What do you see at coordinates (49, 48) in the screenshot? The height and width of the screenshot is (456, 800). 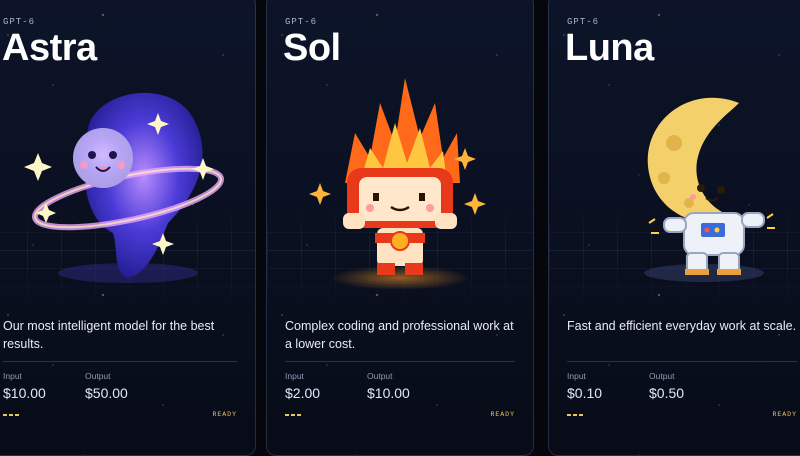 I see `model-name: Astra` at bounding box center [49, 48].